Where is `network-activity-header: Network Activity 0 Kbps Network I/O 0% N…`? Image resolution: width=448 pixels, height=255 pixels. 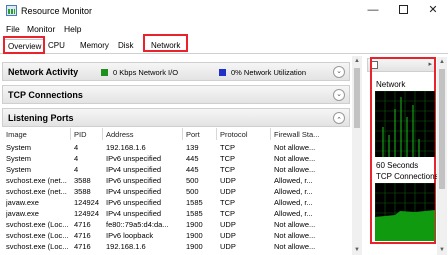
network-activity-header: Network Activity 0 Kbps Network I/O 0% N… is located at coordinates (176, 71).